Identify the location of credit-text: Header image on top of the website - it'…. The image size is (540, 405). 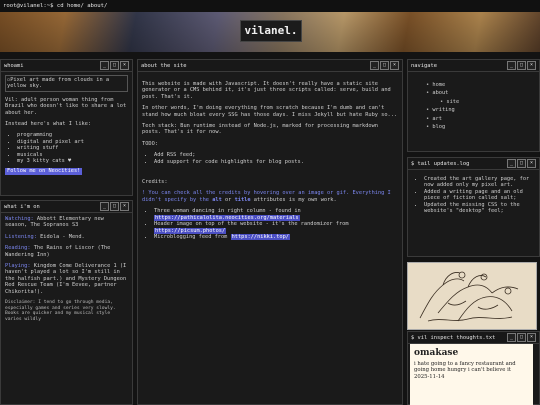
(251, 224).